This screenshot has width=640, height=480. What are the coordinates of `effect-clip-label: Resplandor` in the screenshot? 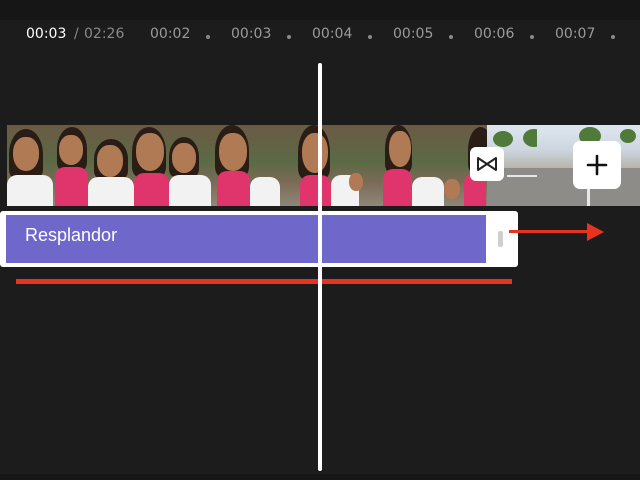 It's located at (71, 235).